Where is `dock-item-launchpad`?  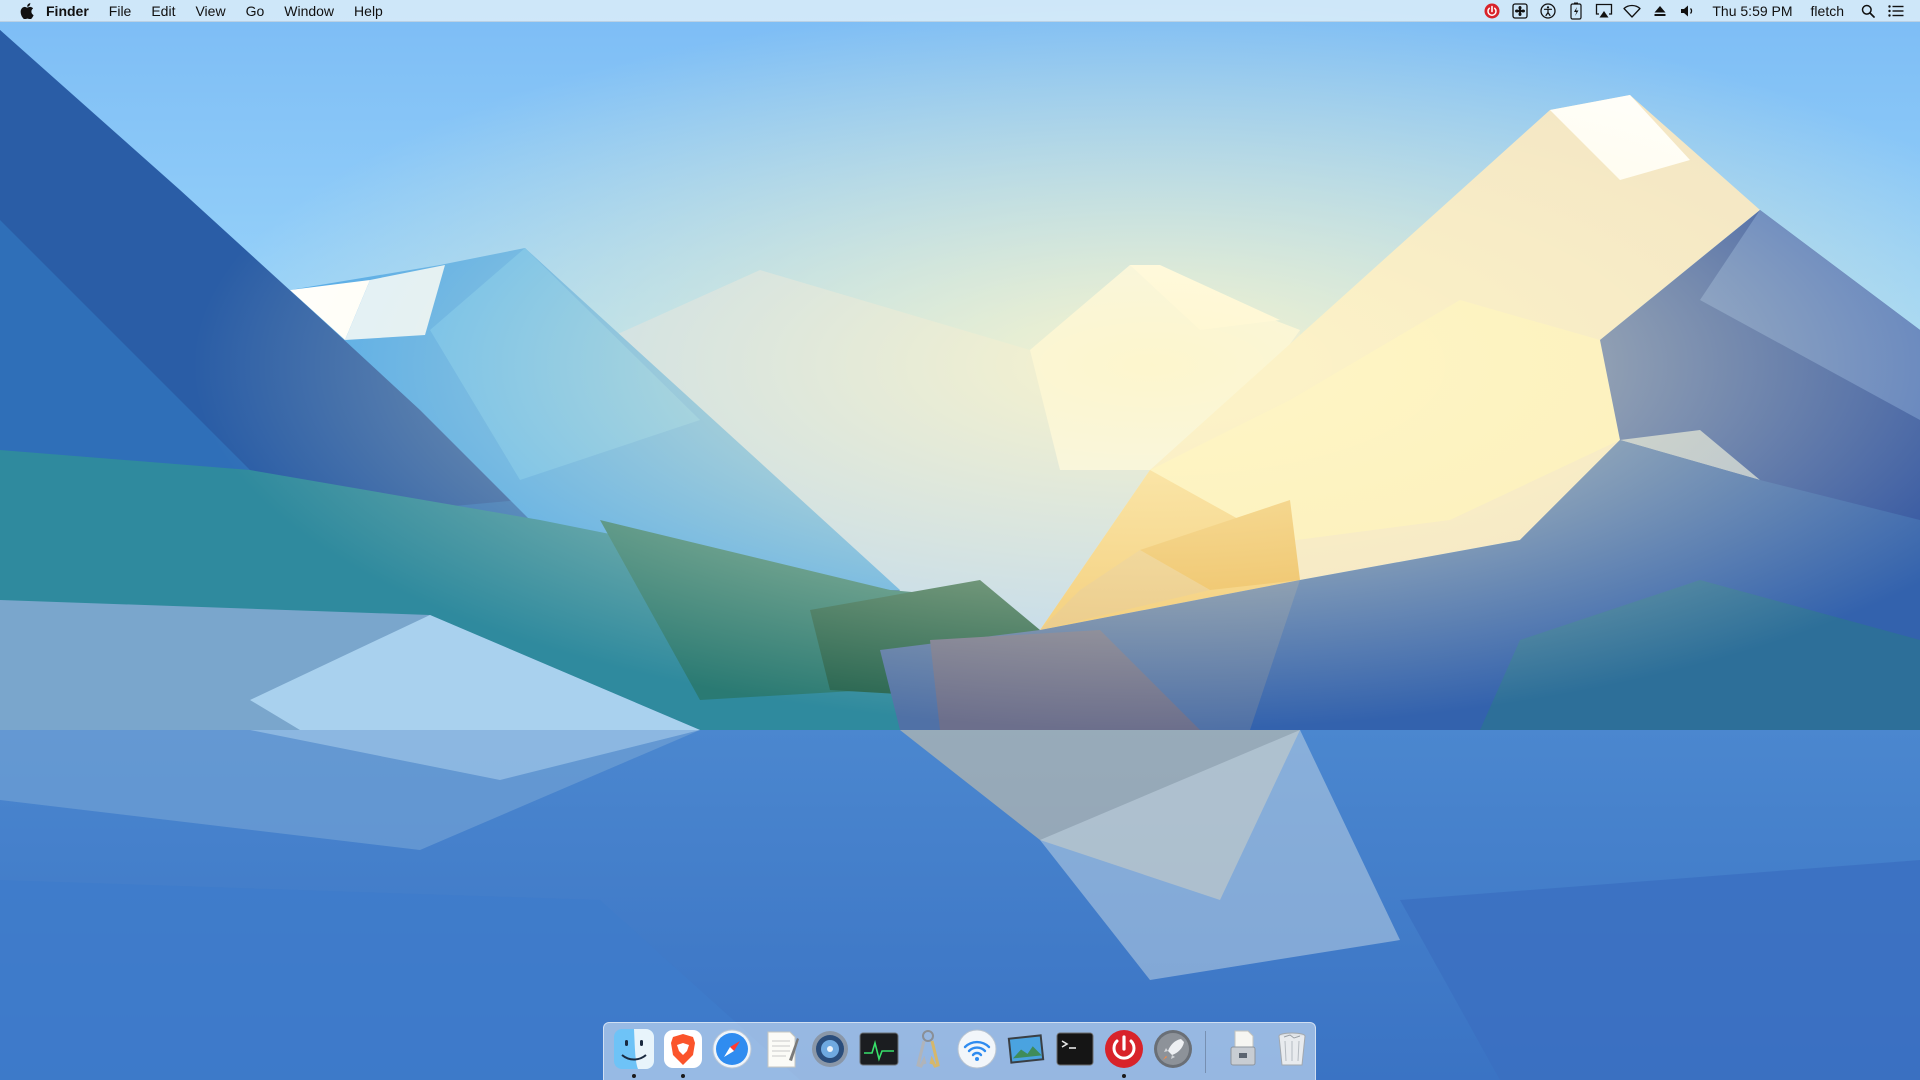
dock-item-launchpad is located at coordinates (1173, 1049).